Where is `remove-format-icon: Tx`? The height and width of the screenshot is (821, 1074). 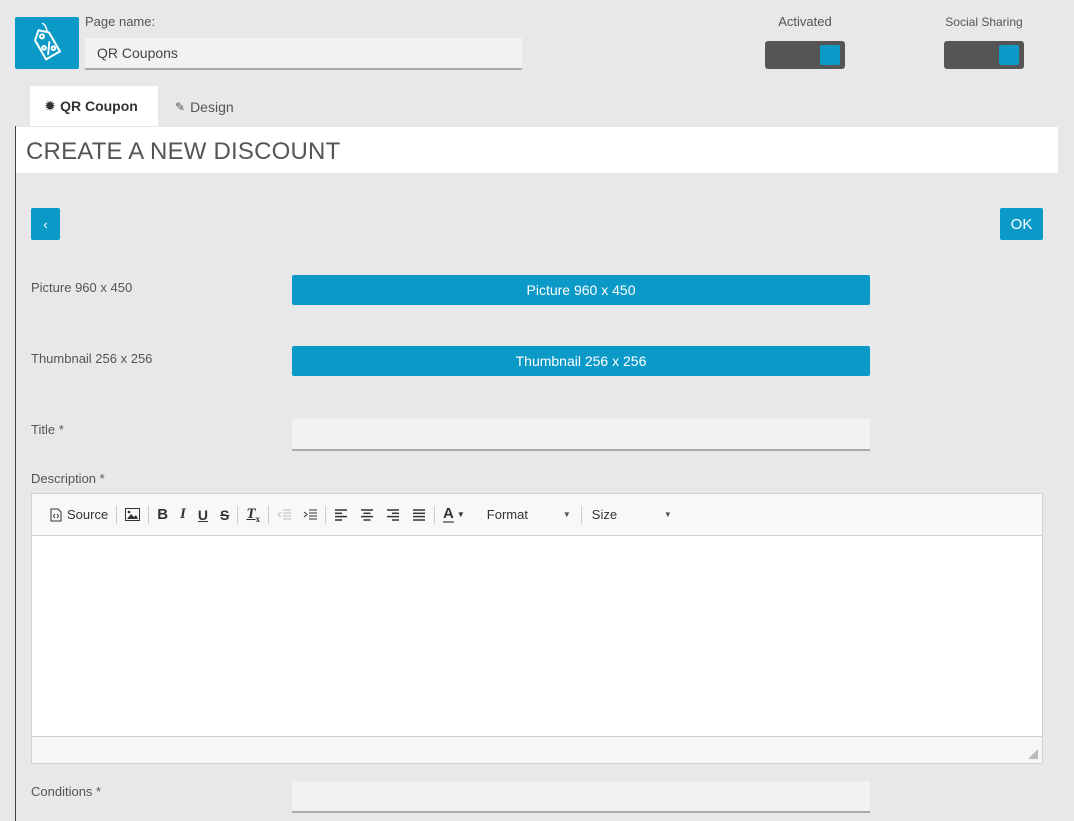
remove-format-icon: Tx is located at coordinates (253, 514).